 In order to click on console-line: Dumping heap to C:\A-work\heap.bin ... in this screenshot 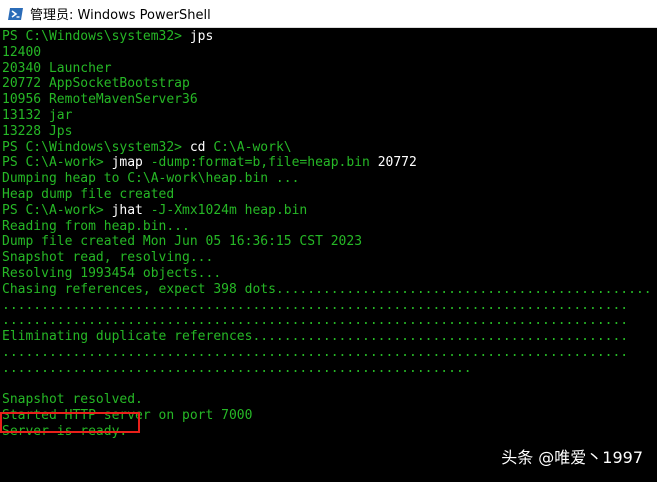, I will do `click(327, 179)`.